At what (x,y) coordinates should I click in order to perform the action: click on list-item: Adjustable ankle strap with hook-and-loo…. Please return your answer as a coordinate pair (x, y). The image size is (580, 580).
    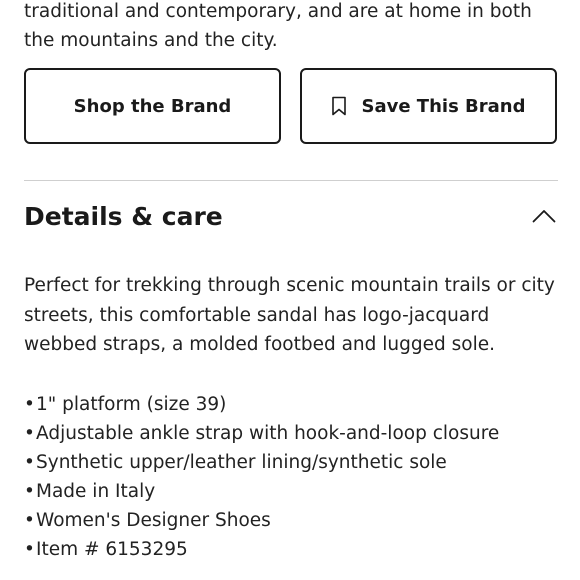
    Looking at the image, I should click on (261, 433).